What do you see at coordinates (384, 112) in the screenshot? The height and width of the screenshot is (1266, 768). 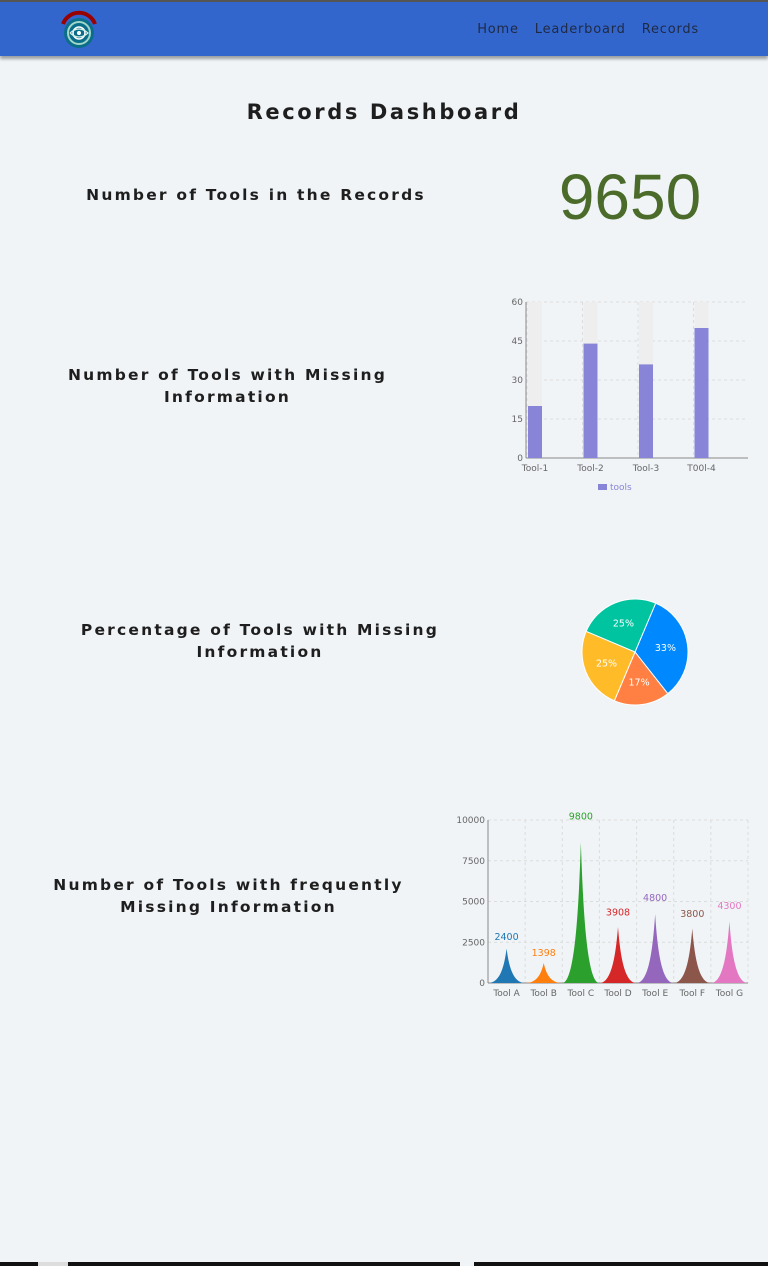 I see `page-title: Records Dashboard` at bounding box center [384, 112].